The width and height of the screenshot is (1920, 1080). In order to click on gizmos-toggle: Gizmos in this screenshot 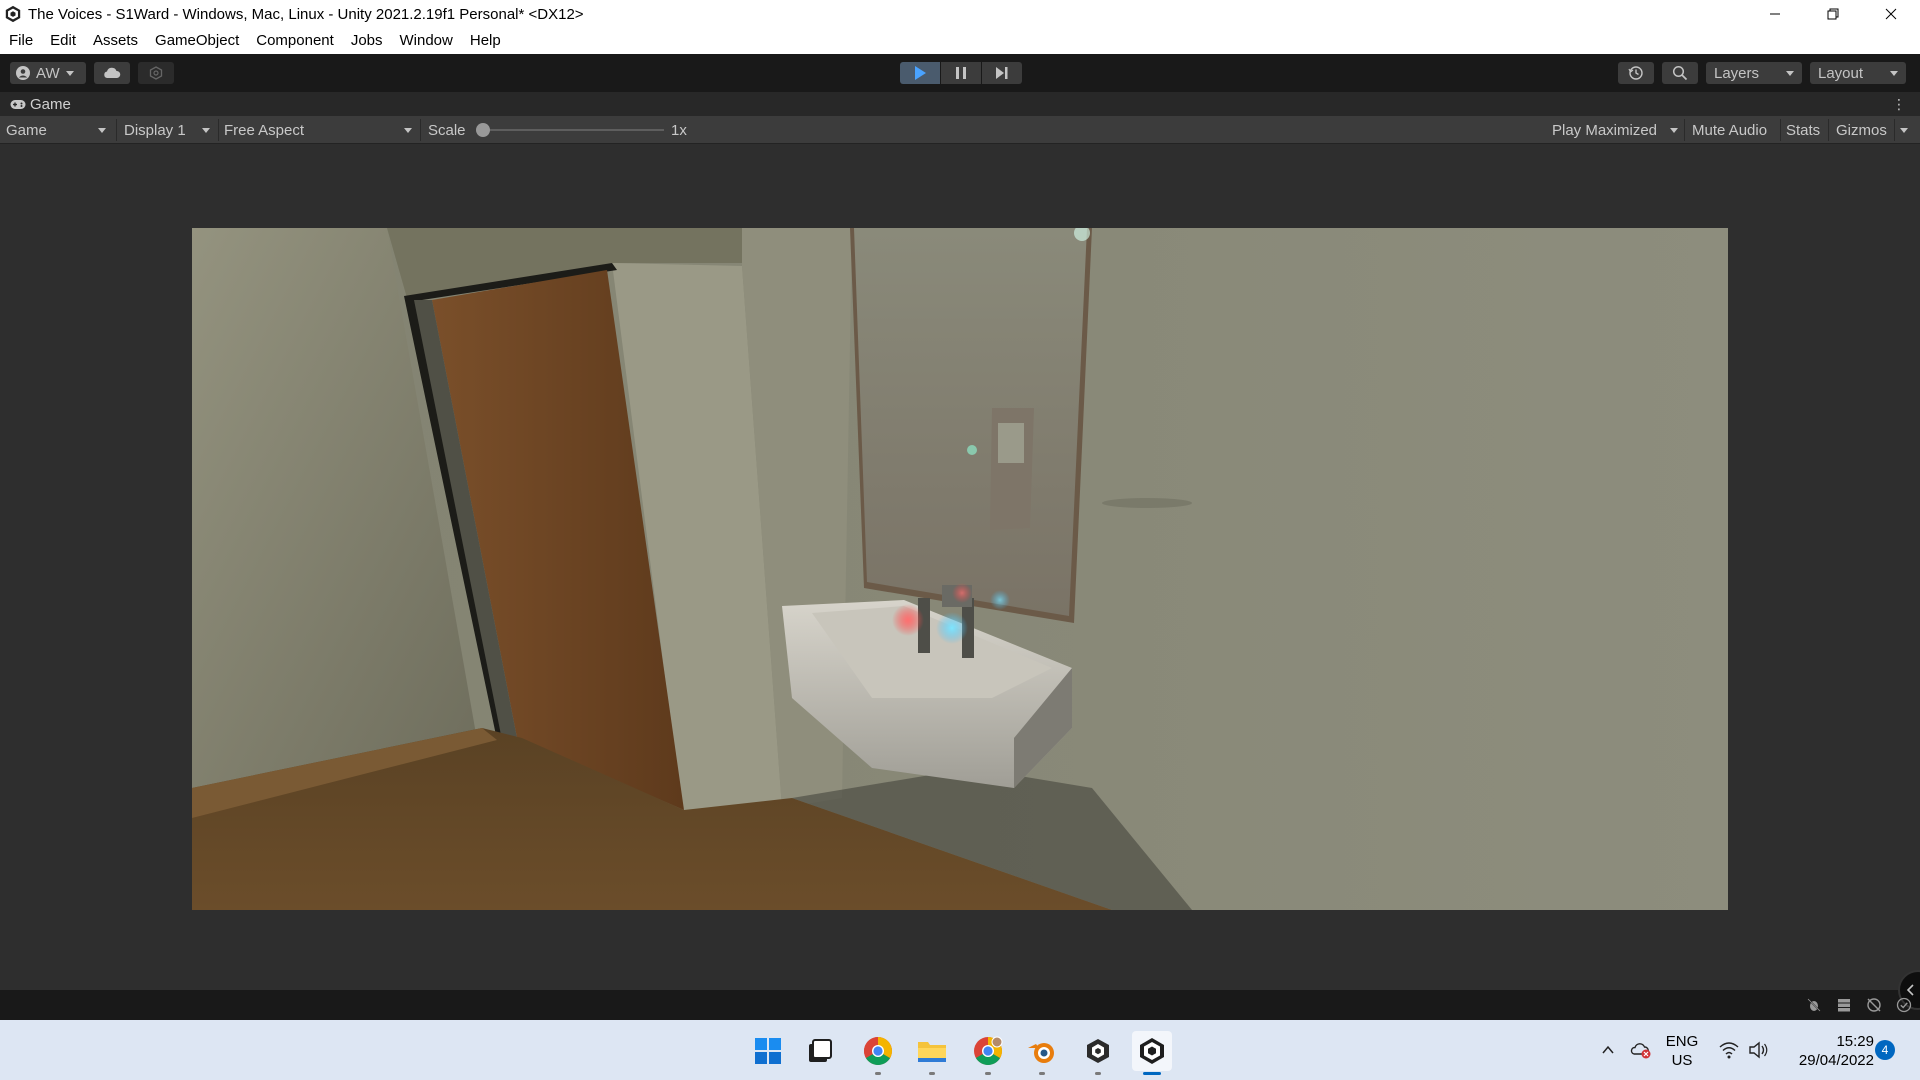, I will do `click(1861, 130)`.